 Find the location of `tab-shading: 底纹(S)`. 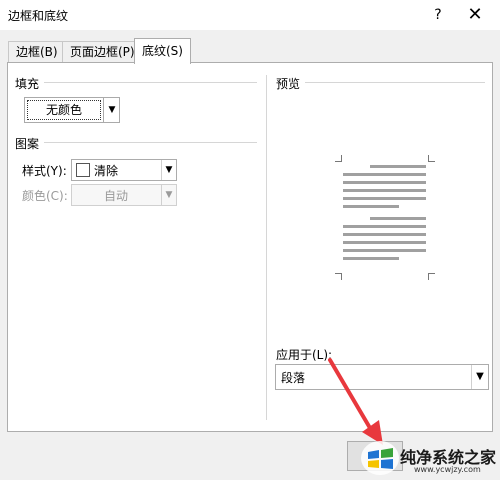

tab-shading: 底纹(S) is located at coordinates (162, 51).